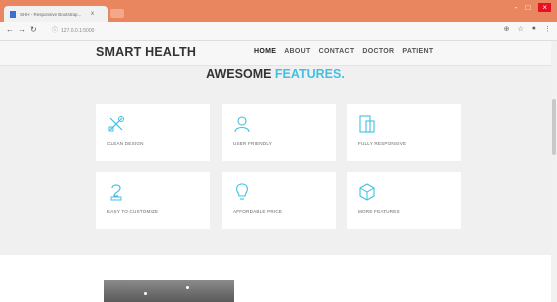  What do you see at coordinates (169, 291) in the screenshot?
I see `section-image` at bounding box center [169, 291].